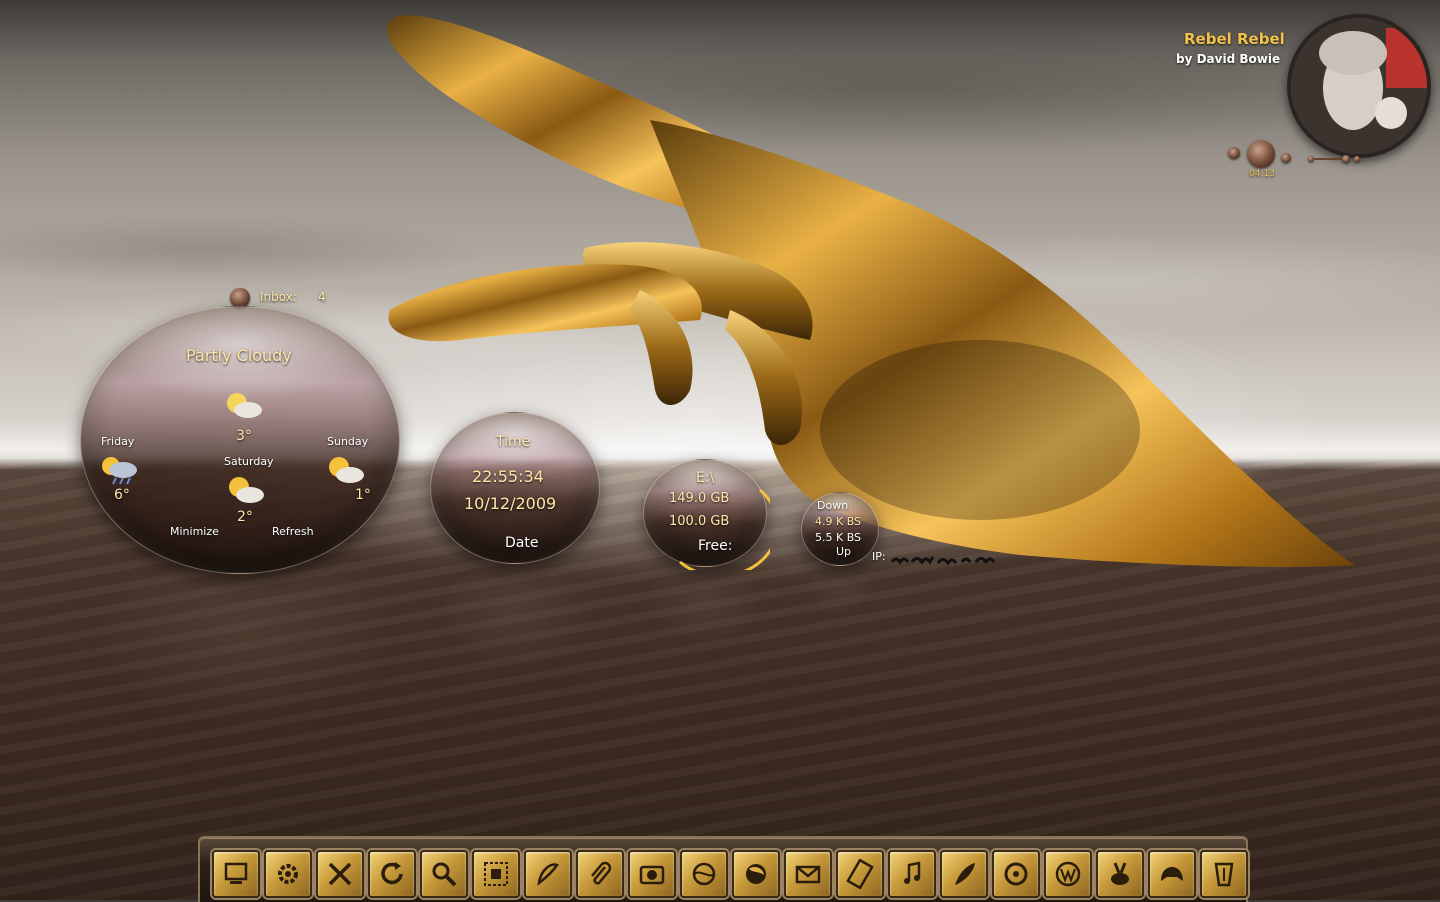 The height and width of the screenshot is (902, 1440). I want to click on current-temp: 3°, so click(244, 436).